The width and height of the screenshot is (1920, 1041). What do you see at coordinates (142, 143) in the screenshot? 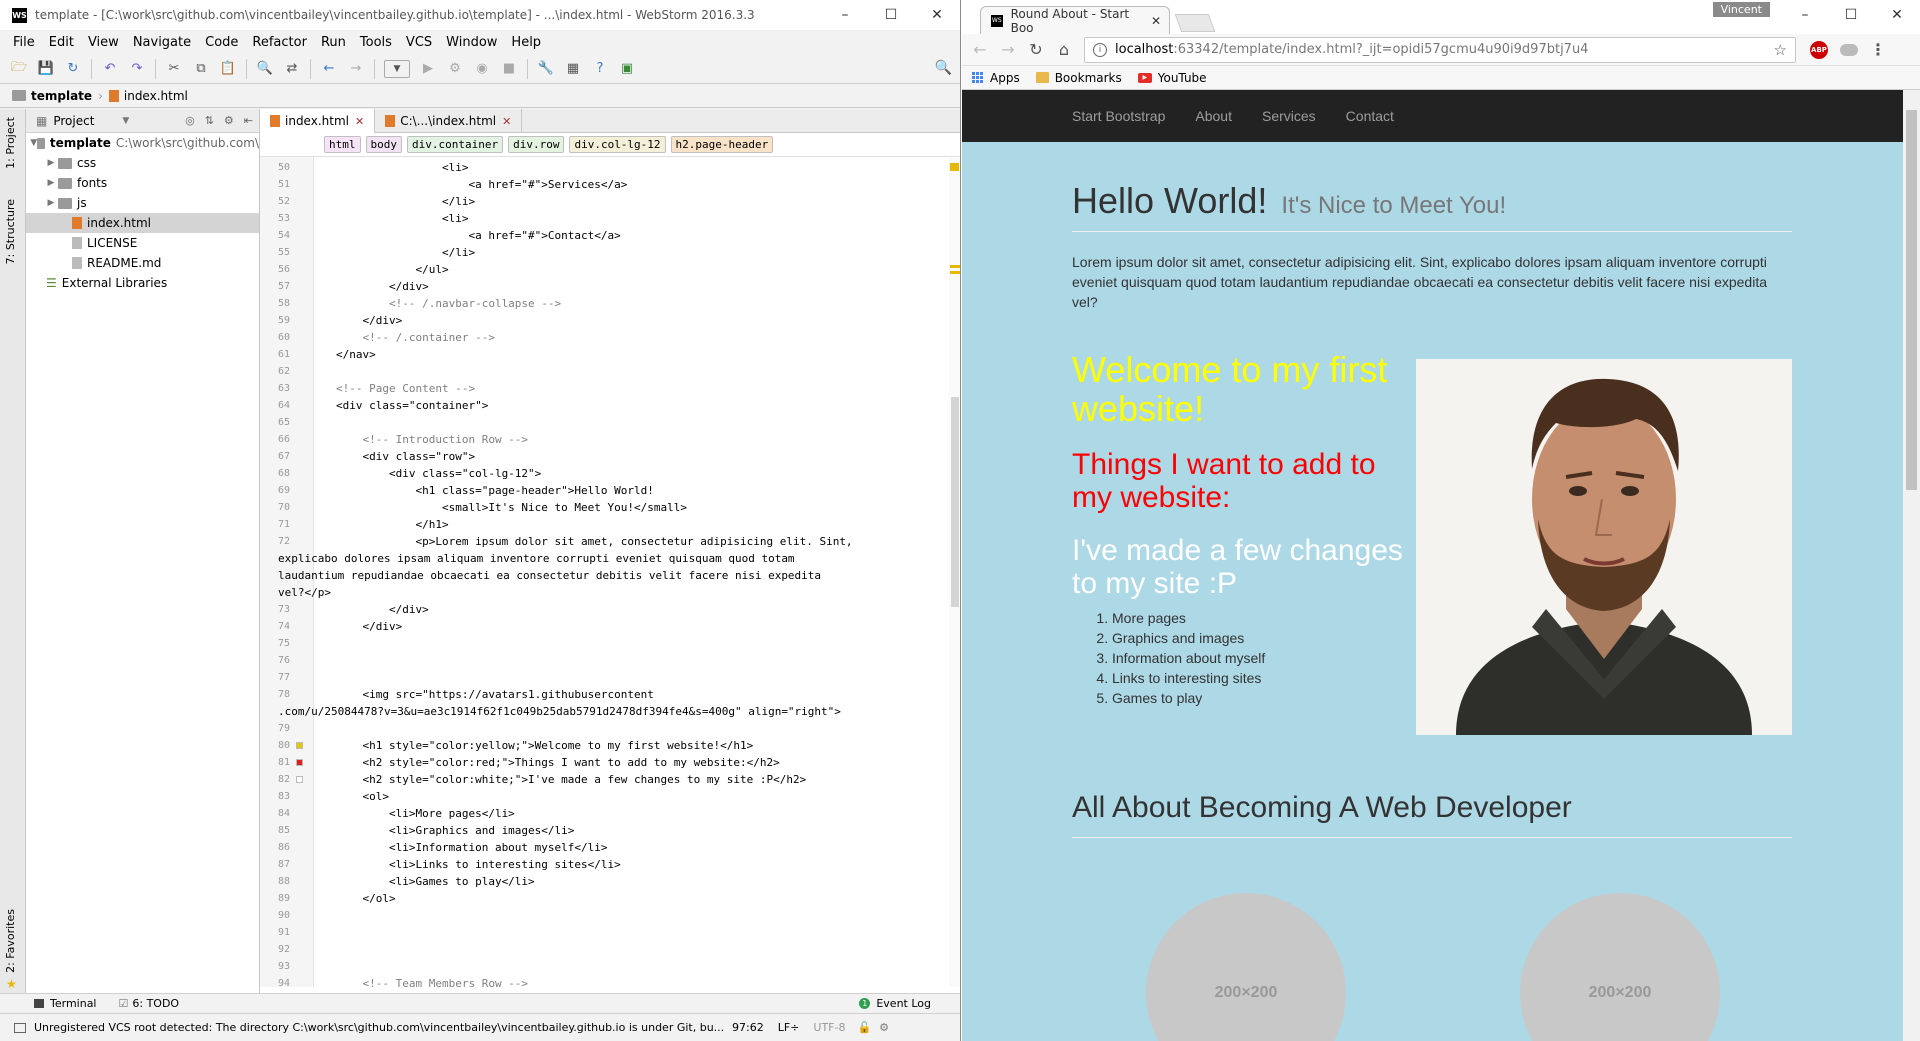
I see `tree-root: ▼ template C:\work\src\github.com\` at bounding box center [142, 143].